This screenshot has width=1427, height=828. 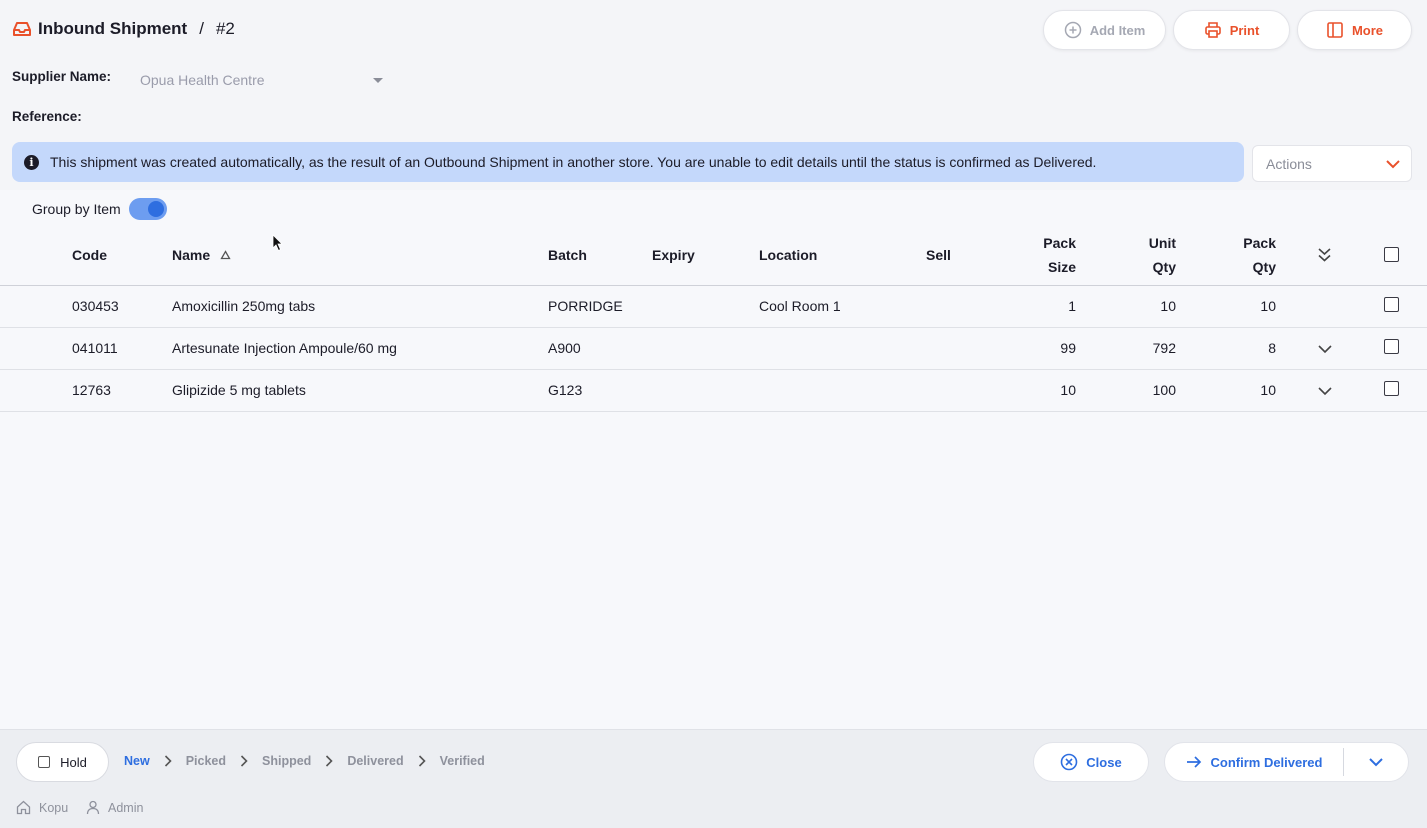 I want to click on cell-pack-size: 99, so click(x=1068, y=348).